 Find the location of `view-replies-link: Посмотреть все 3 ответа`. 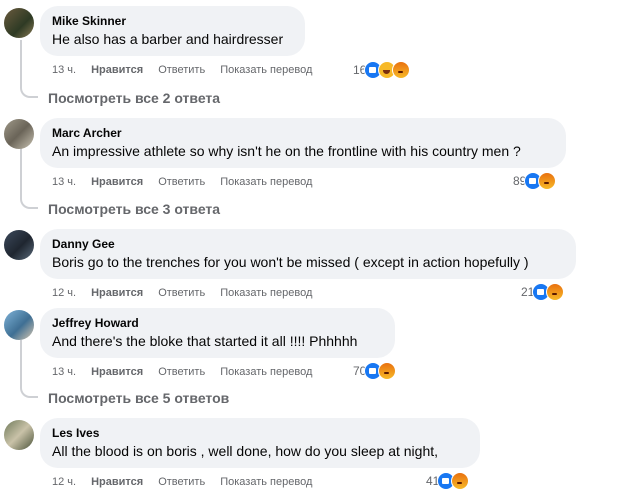

view-replies-link: Посмотреть все 3 ответа is located at coordinates (134, 209).